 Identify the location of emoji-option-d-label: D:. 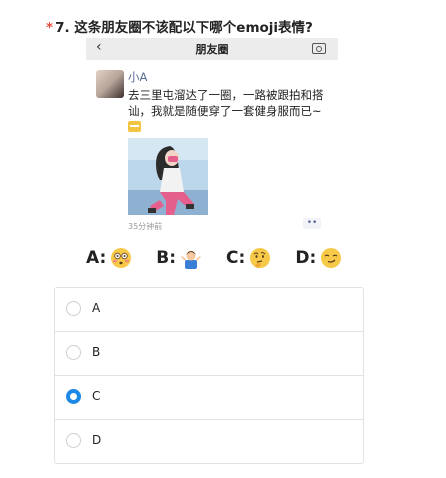
(306, 258).